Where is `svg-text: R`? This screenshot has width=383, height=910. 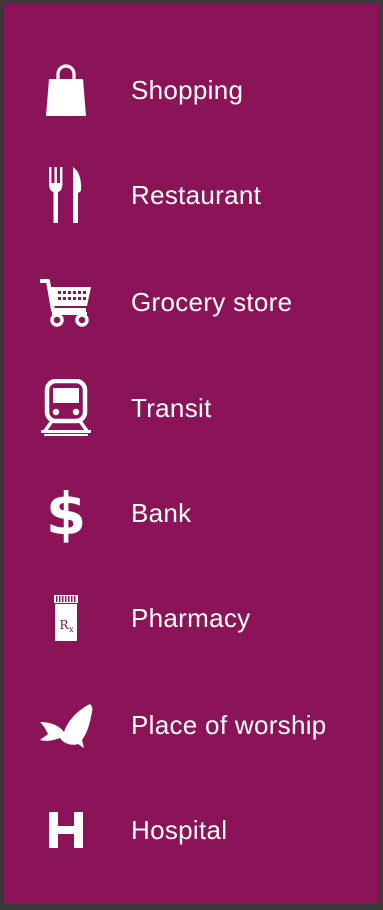 svg-text: R is located at coordinates (64, 625).